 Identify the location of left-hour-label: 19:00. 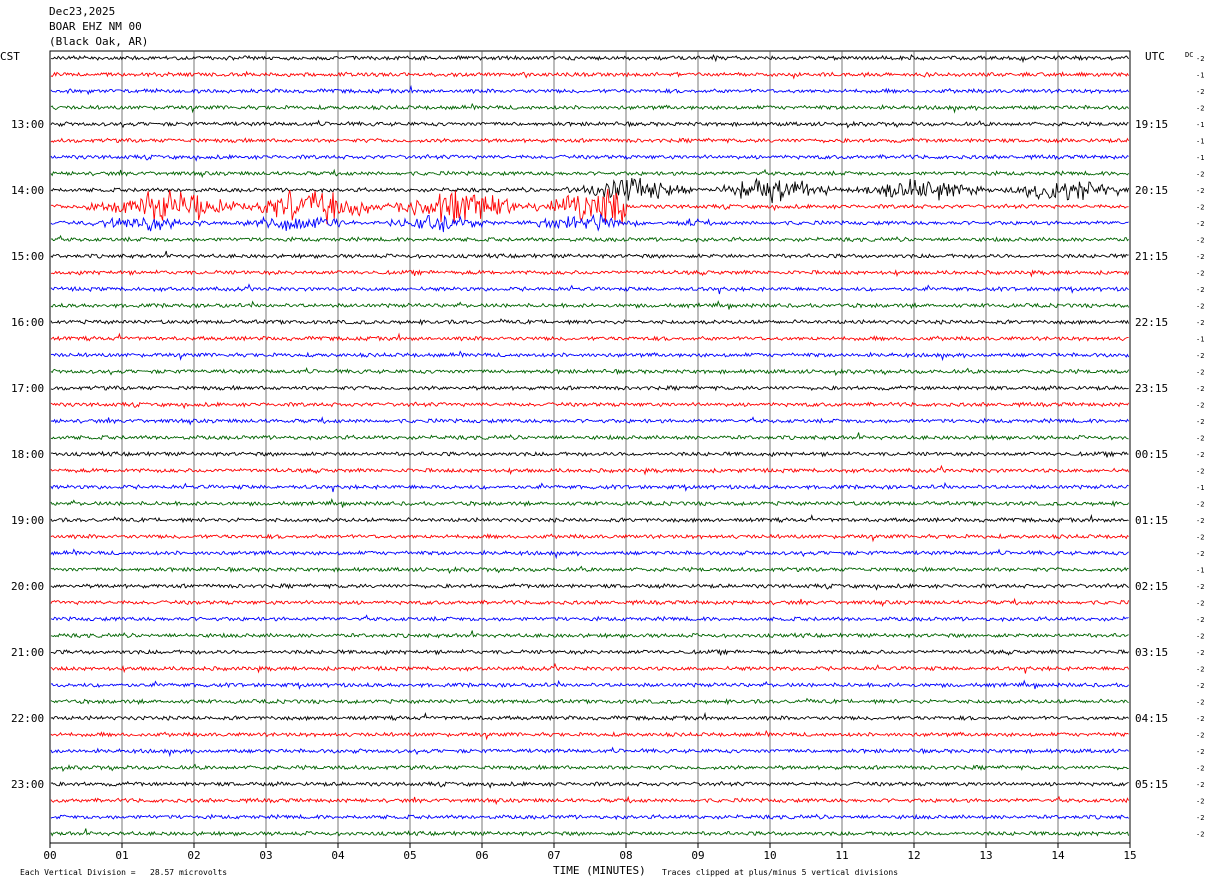
(27, 520).